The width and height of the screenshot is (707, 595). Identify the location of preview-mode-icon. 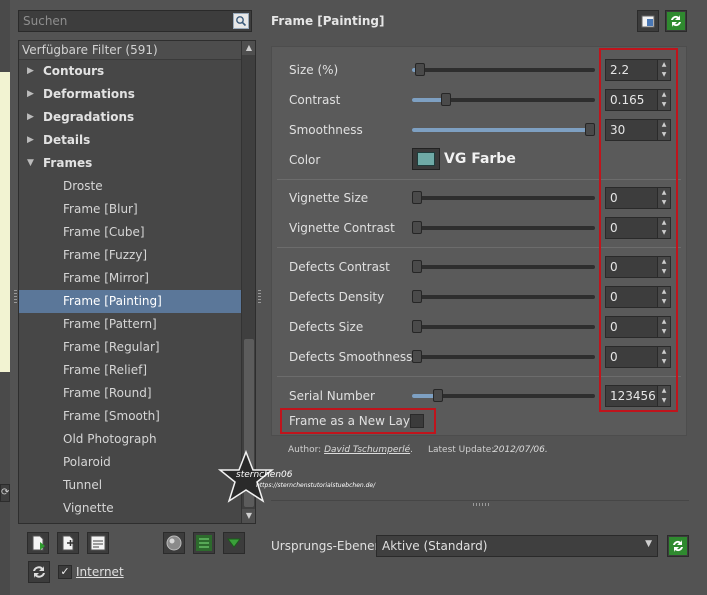
(174, 543).